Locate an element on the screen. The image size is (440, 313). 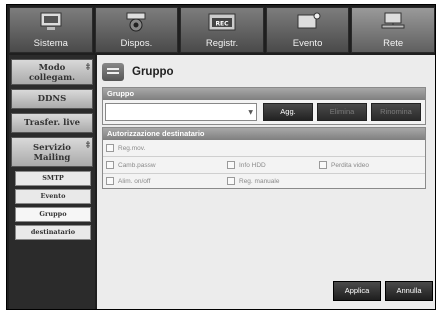
sidebar-item-label: DDNS is located at coordinates (52, 99).